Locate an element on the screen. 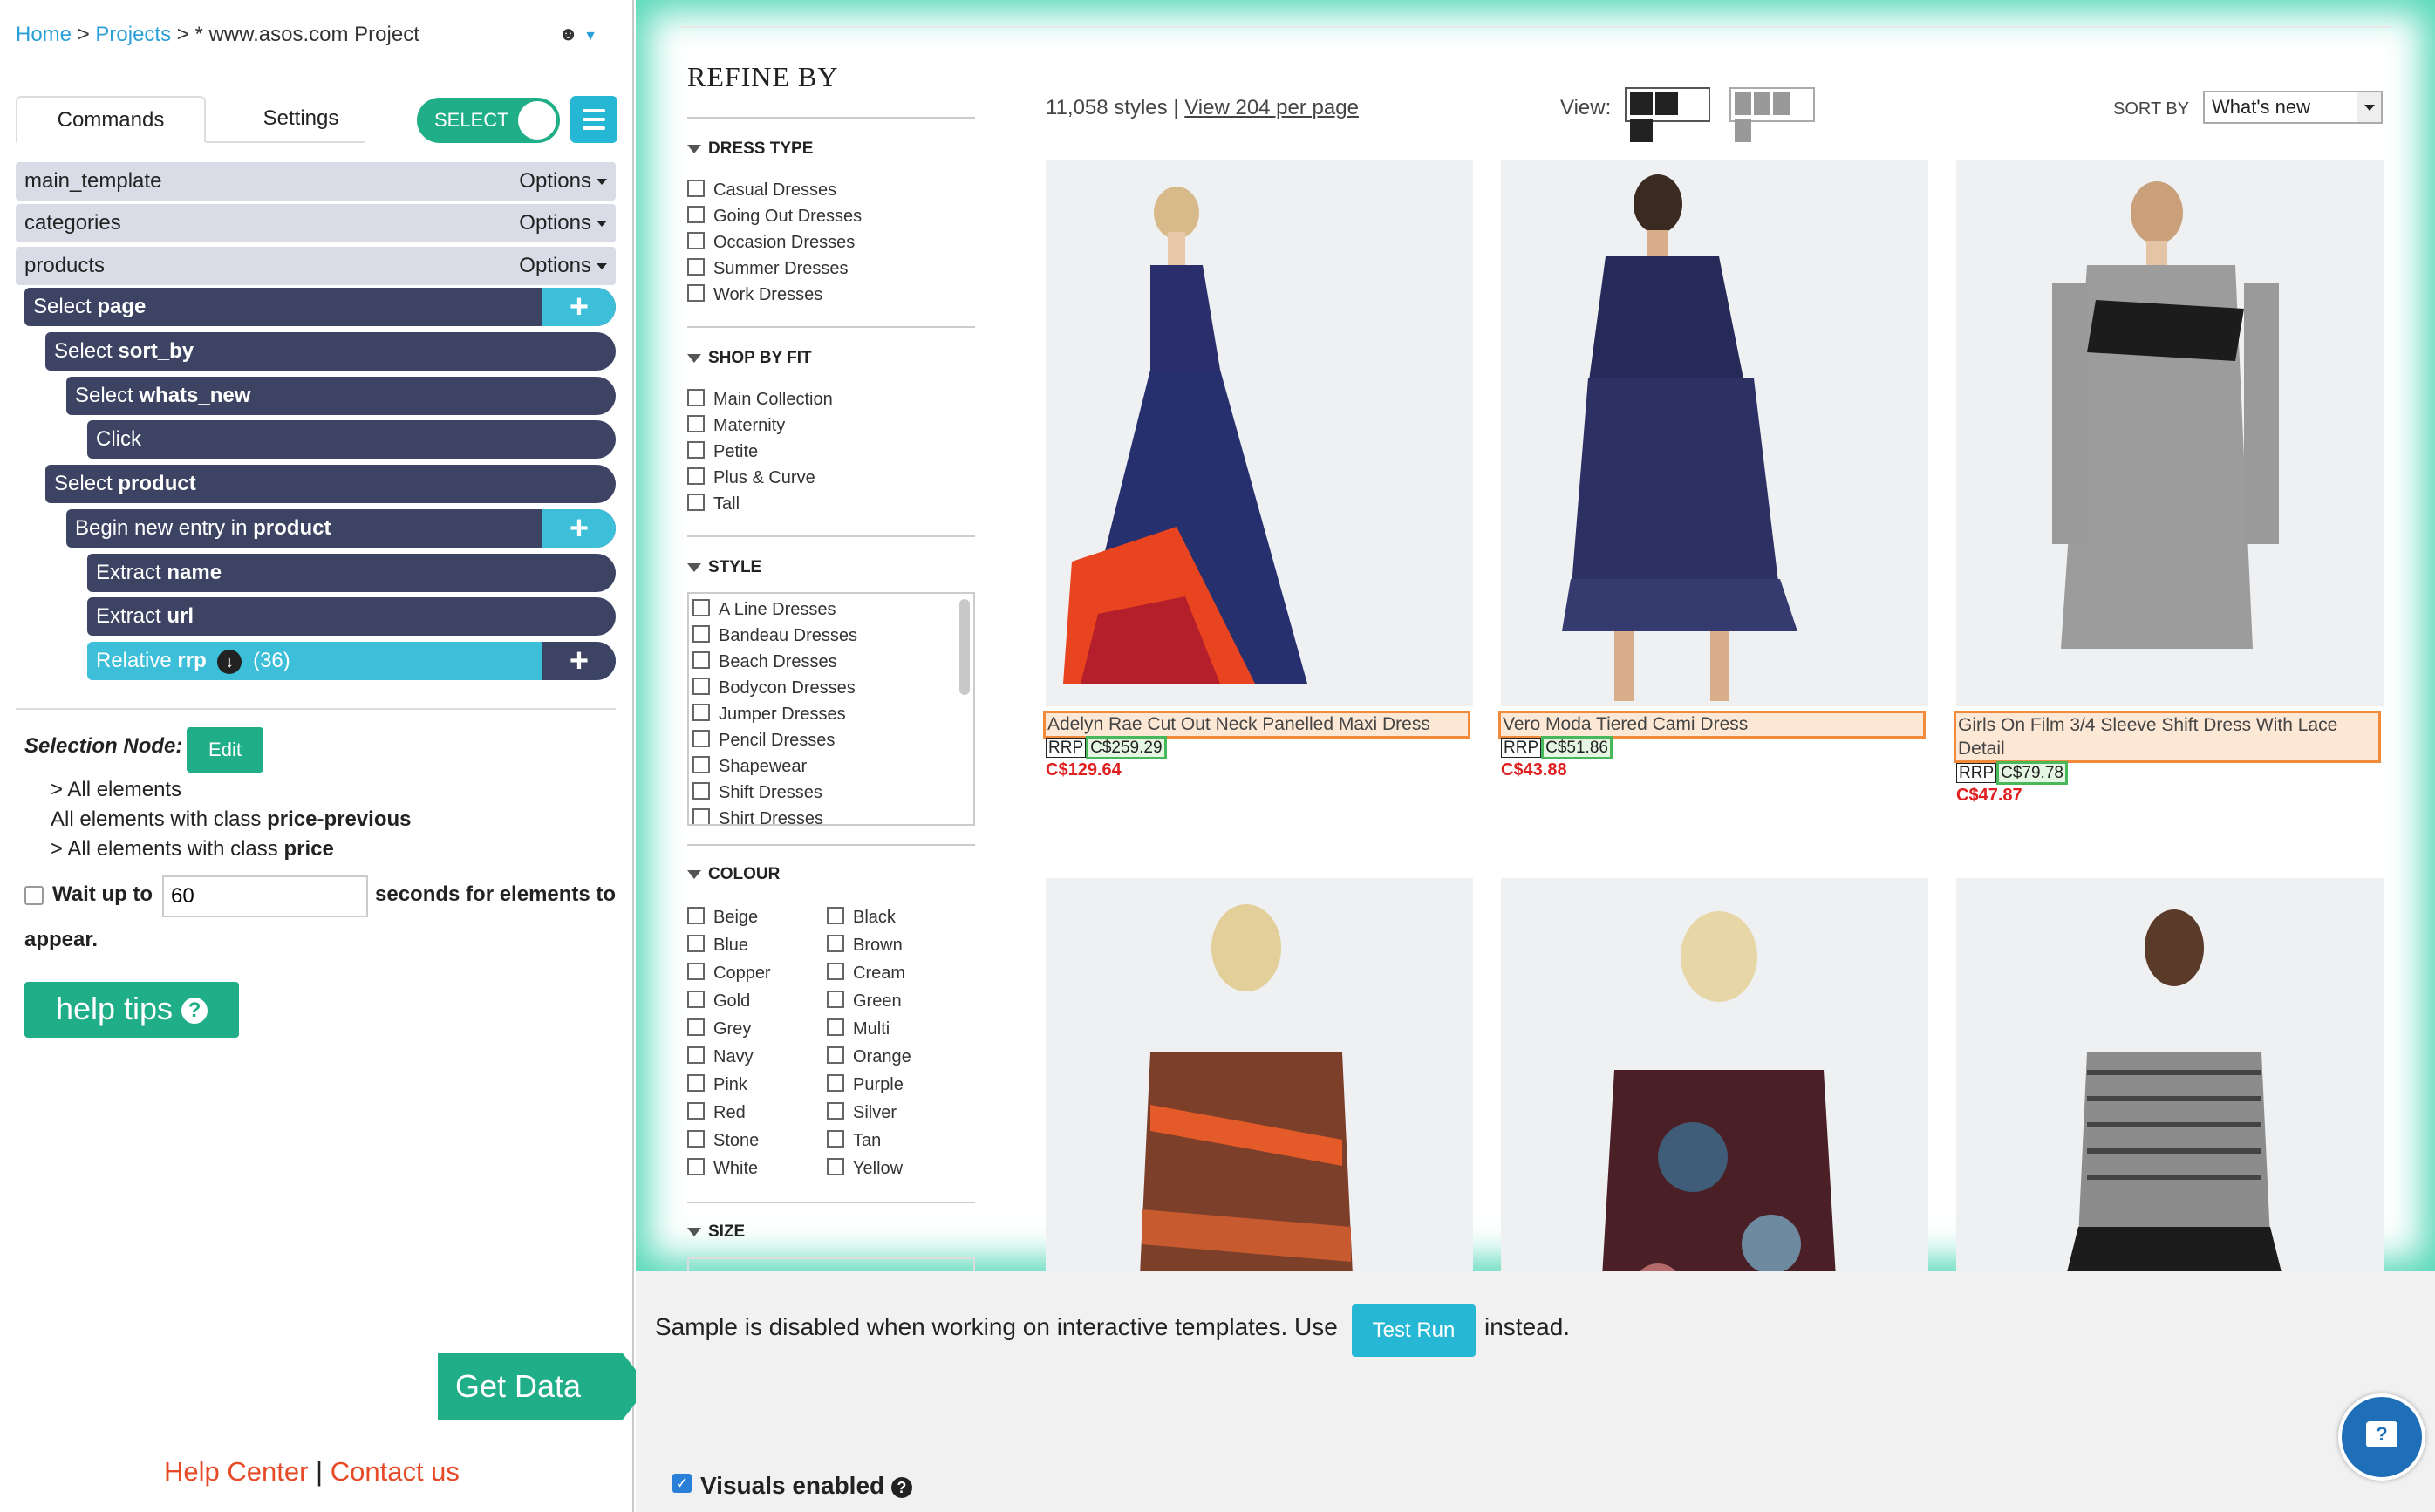 This screenshot has width=2435, height=1512. colour-checkbox: Black is located at coordinates (861, 917).